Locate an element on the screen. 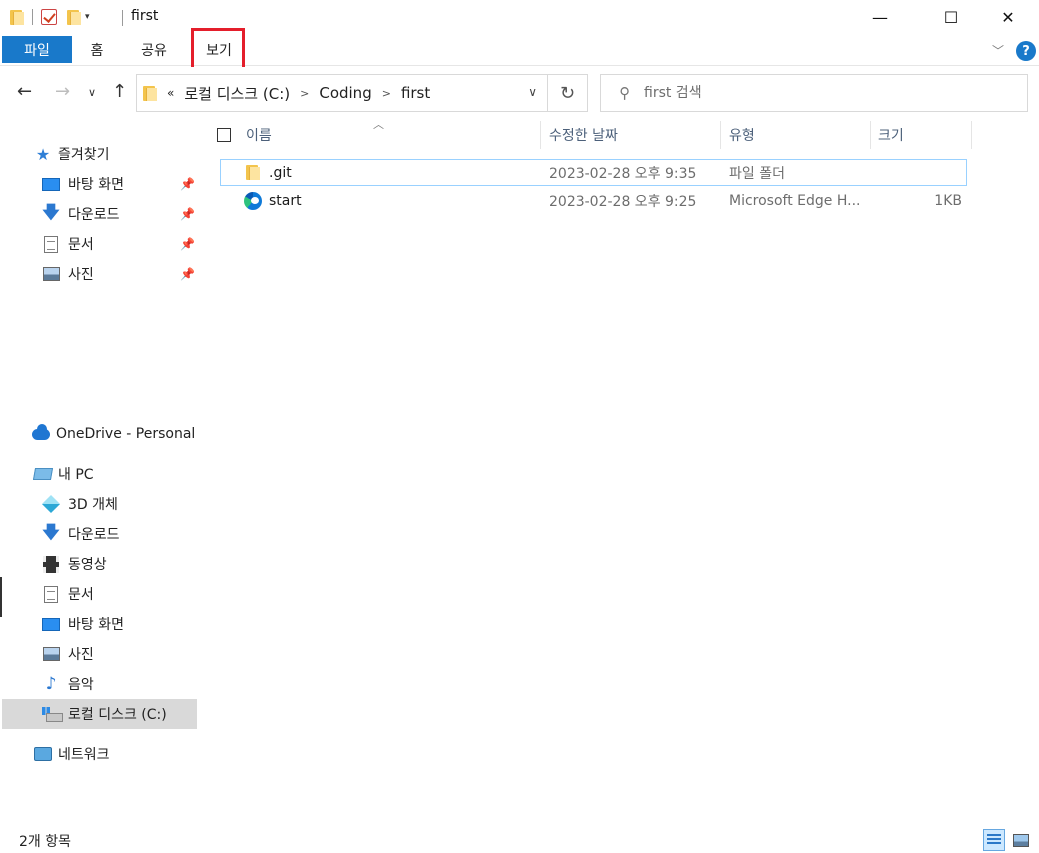 This screenshot has height=853, width=1039. properties-icon is located at coordinates (49, 17).